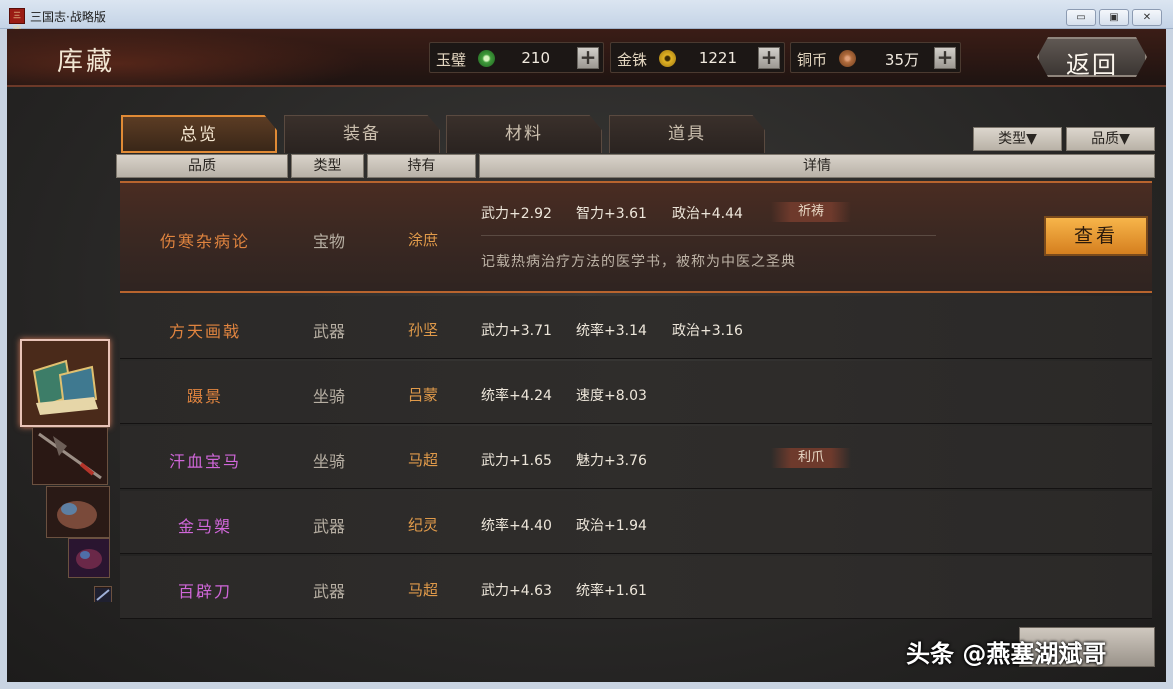 The width and height of the screenshot is (1173, 689). I want to click on close-button: ✕, so click(1147, 17).